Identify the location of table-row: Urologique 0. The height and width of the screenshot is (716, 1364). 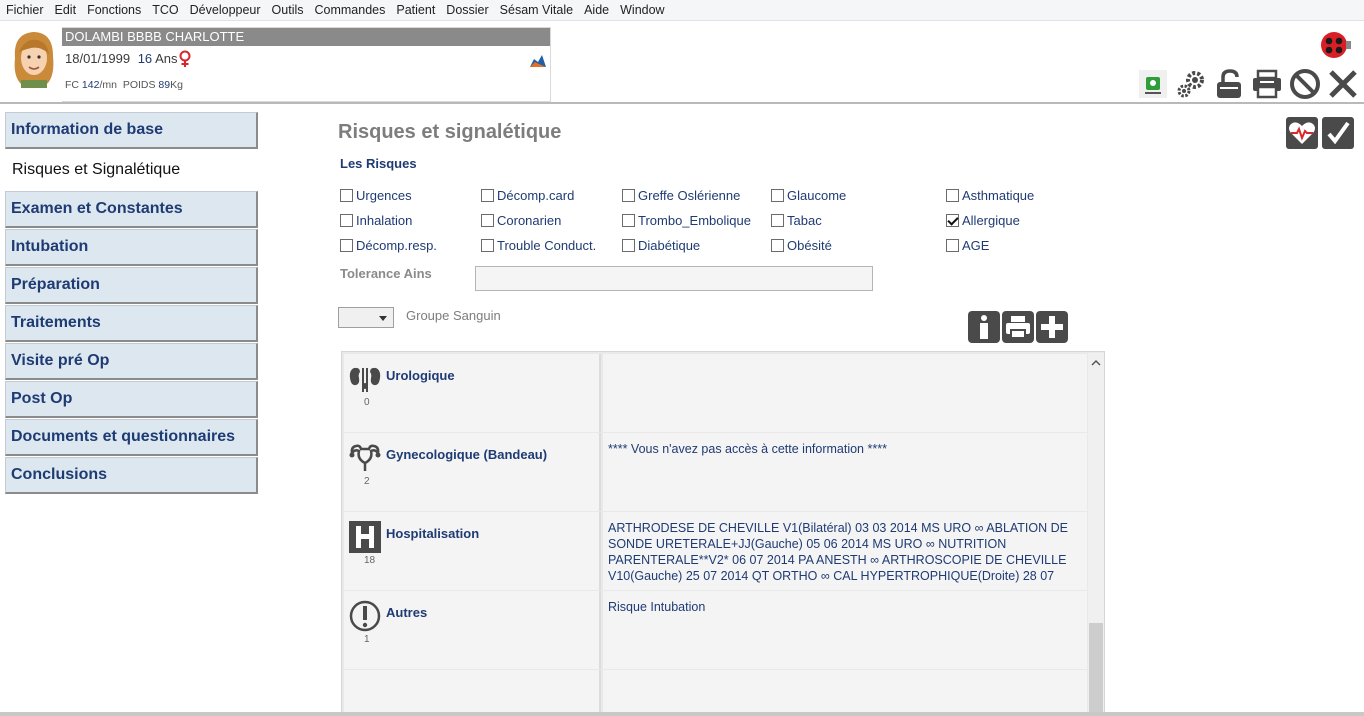
(715, 393).